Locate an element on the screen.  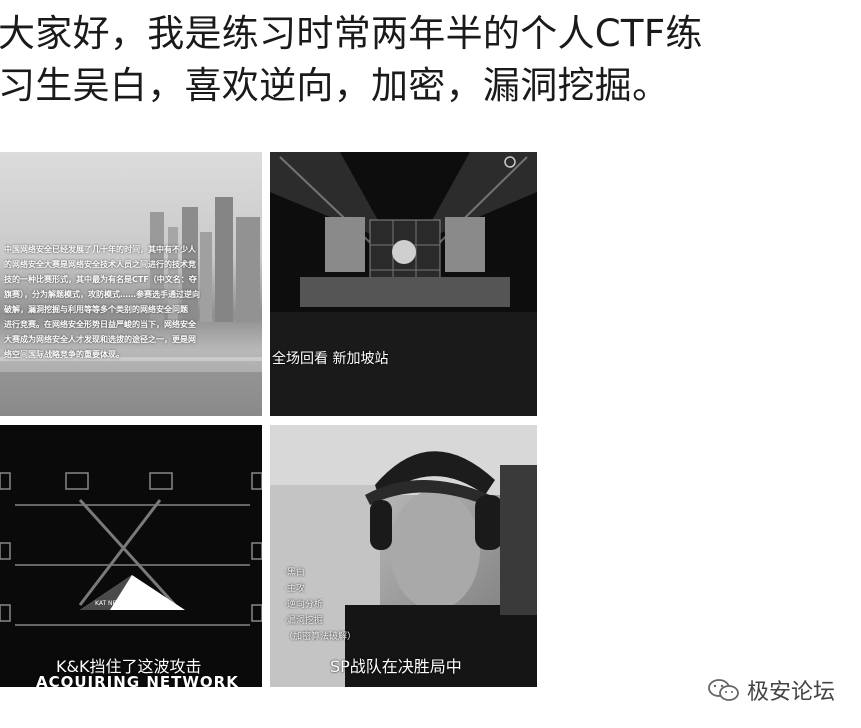
role-item: ·逆向分析 is located at coordinates (303, 605).